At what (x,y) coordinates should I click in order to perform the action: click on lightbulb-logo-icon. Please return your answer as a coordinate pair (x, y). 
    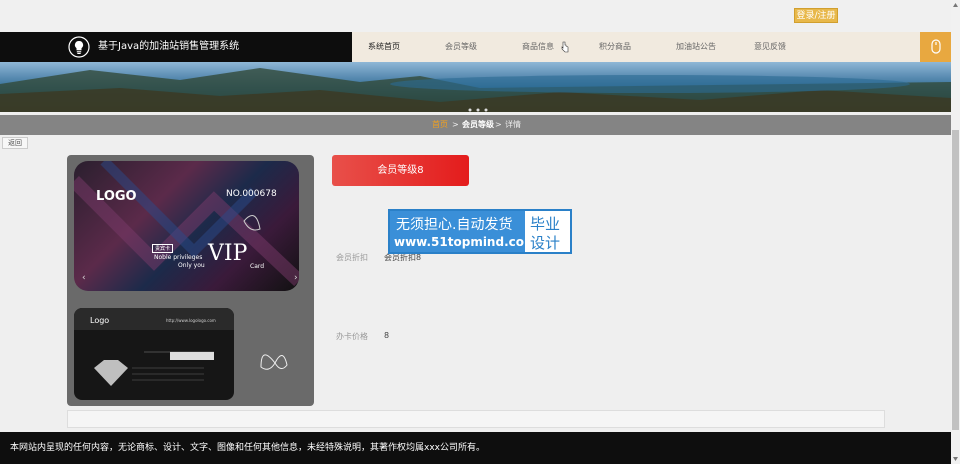
    Looking at the image, I should click on (79, 47).